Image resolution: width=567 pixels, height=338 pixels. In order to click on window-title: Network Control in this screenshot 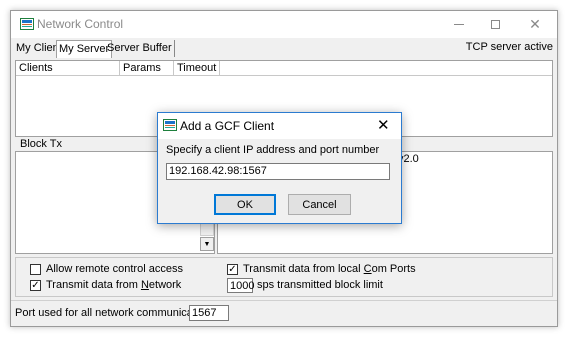, I will do `click(80, 24)`.